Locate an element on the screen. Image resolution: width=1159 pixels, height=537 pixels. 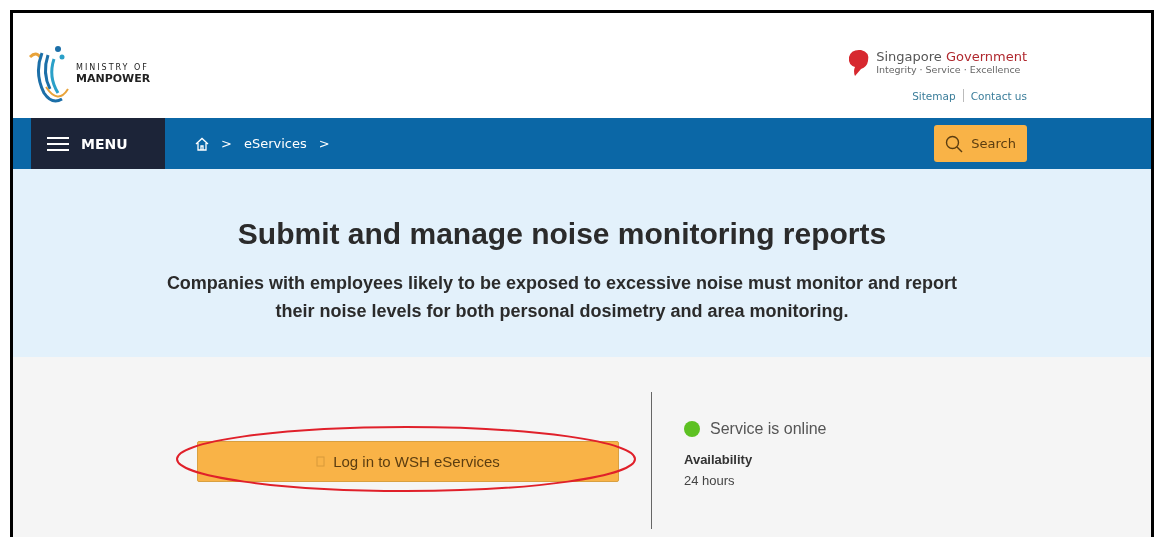
breadcrumb-link: eServices is located at coordinates (275, 143).